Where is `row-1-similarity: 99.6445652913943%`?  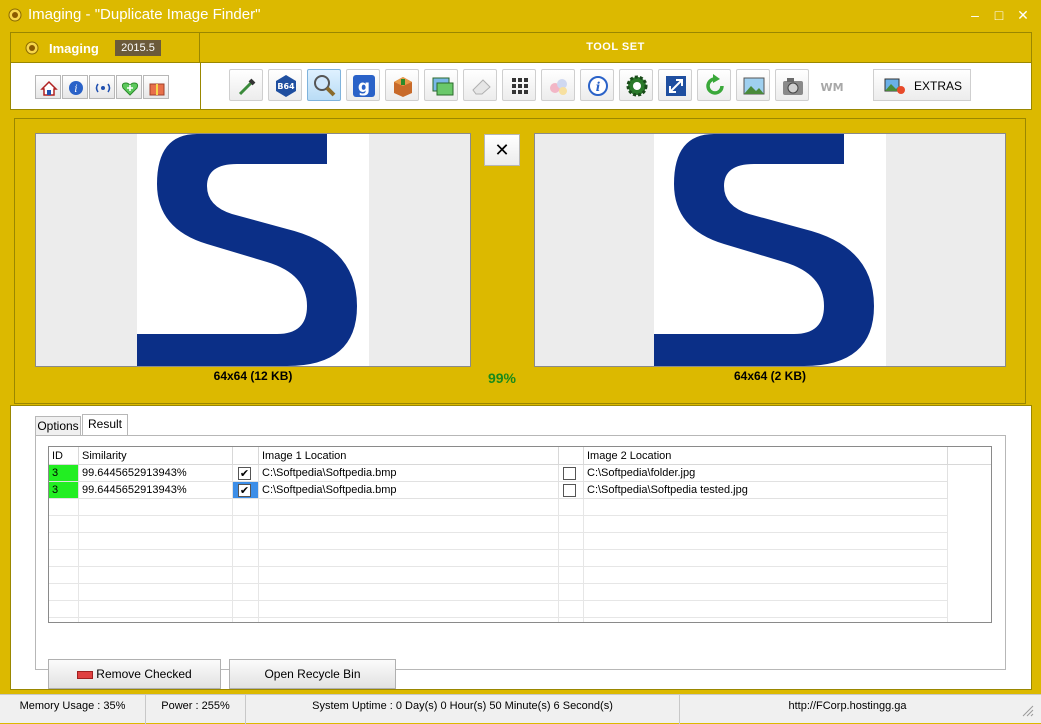
row-1-similarity: 99.6445652913943% is located at coordinates (156, 473).